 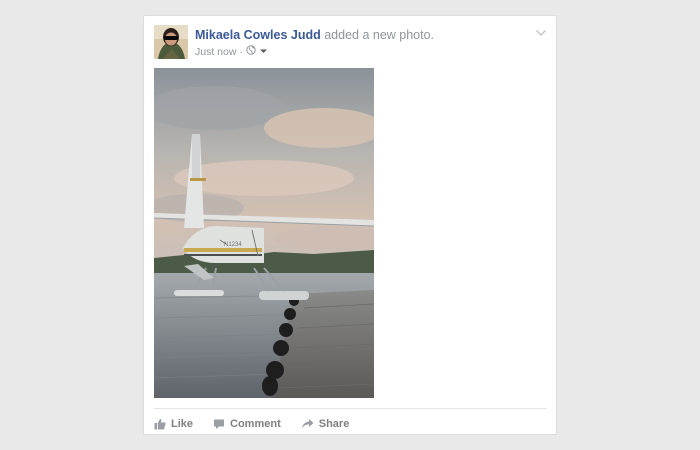 What do you see at coordinates (350, 408) in the screenshot?
I see `action-bar-divider` at bounding box center [350, 408].